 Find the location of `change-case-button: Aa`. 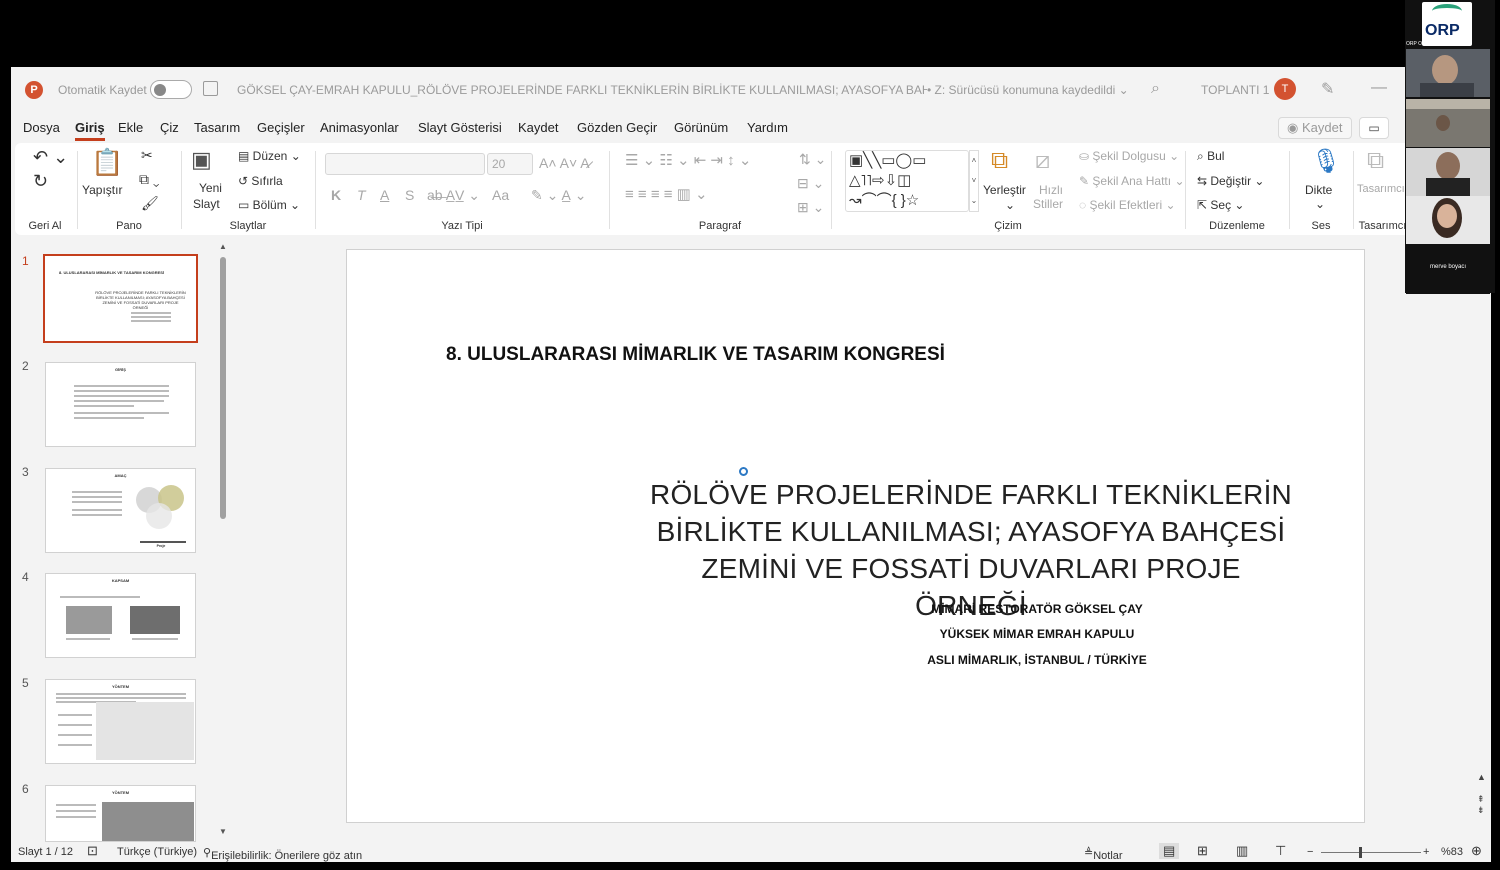

change-case-button: Aa is located at coordinates (500, 195).